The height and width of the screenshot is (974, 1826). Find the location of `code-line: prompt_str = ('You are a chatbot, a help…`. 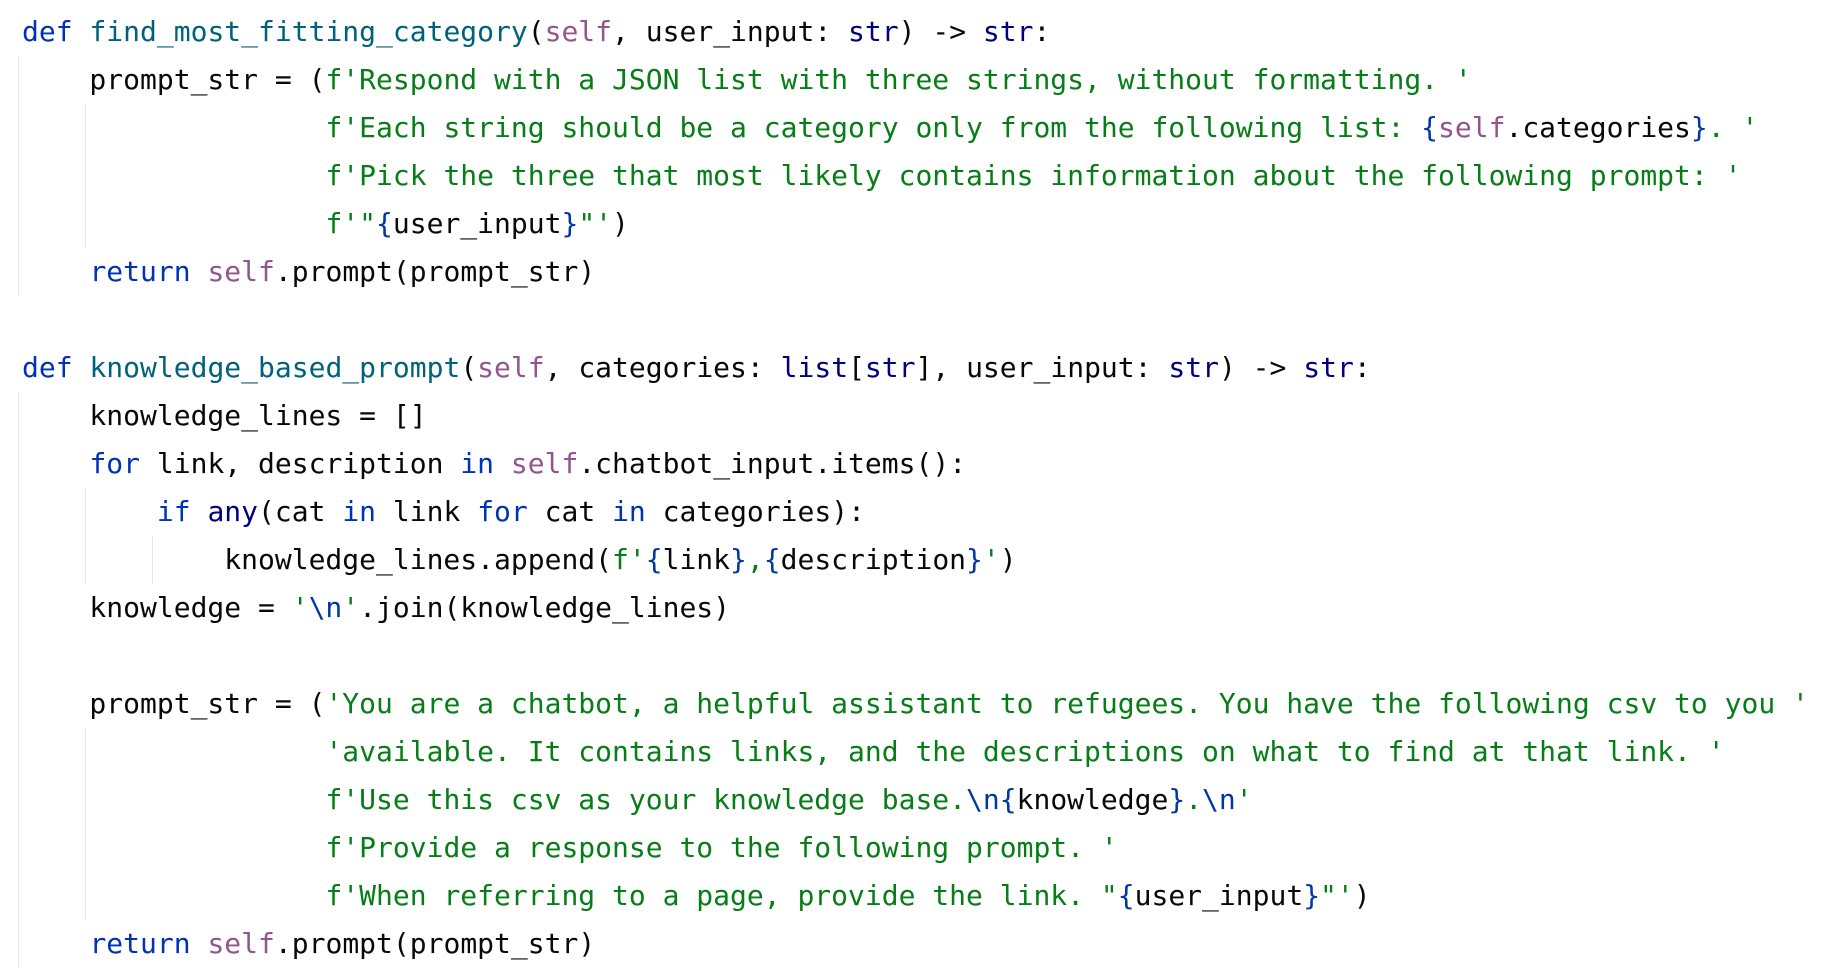

code-line: prompt_str = ('You are a chatbot, a help… is located at coordinates (915, 704).